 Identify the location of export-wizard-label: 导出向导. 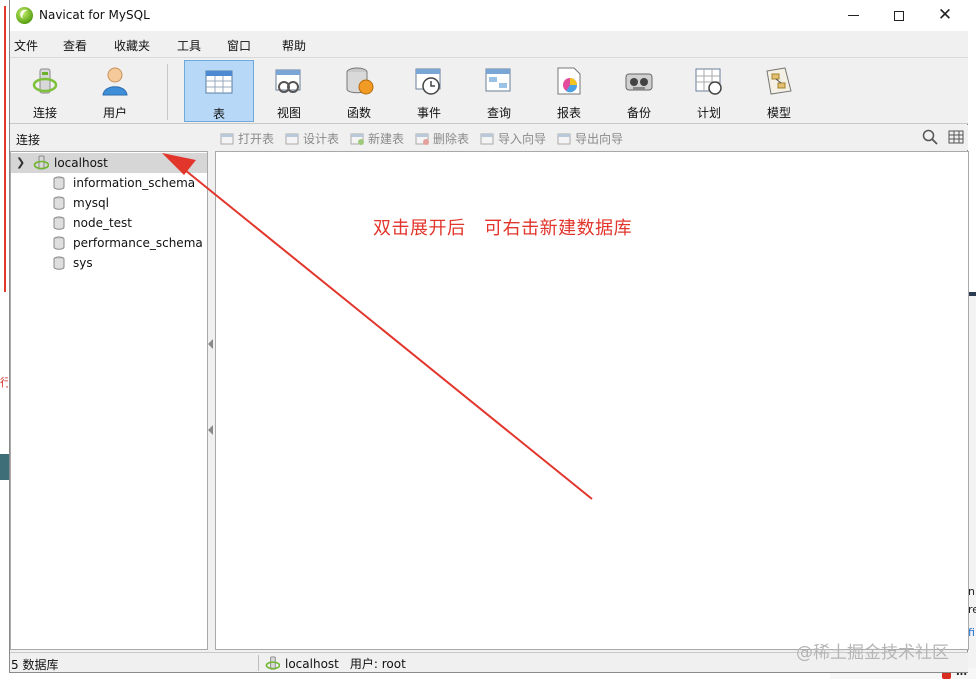
(599, 139).